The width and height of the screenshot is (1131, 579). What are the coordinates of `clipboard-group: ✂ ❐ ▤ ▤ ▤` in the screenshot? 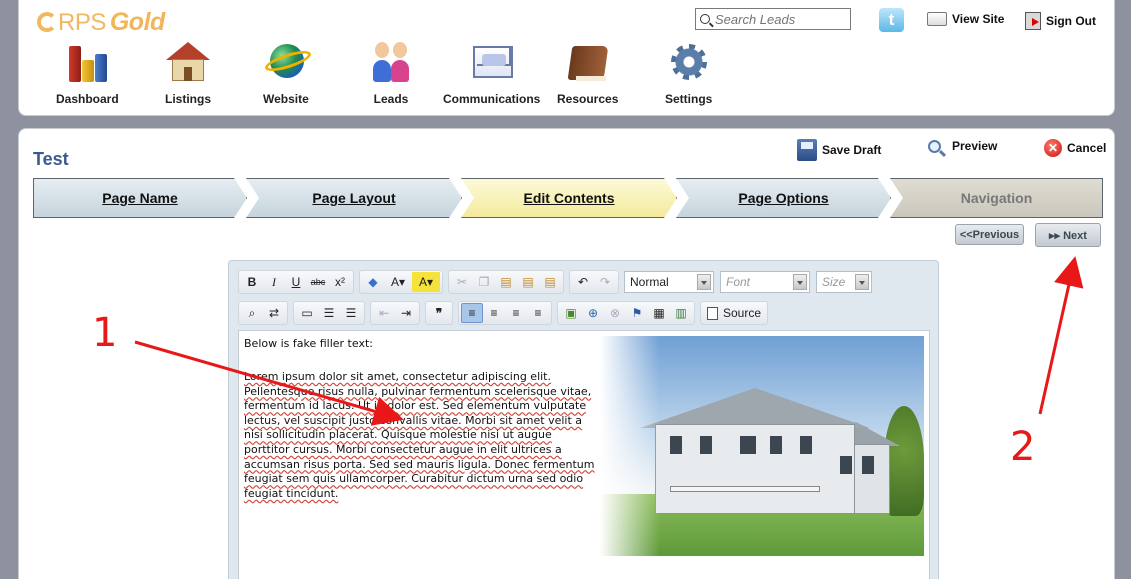 It's located at (506, 282).